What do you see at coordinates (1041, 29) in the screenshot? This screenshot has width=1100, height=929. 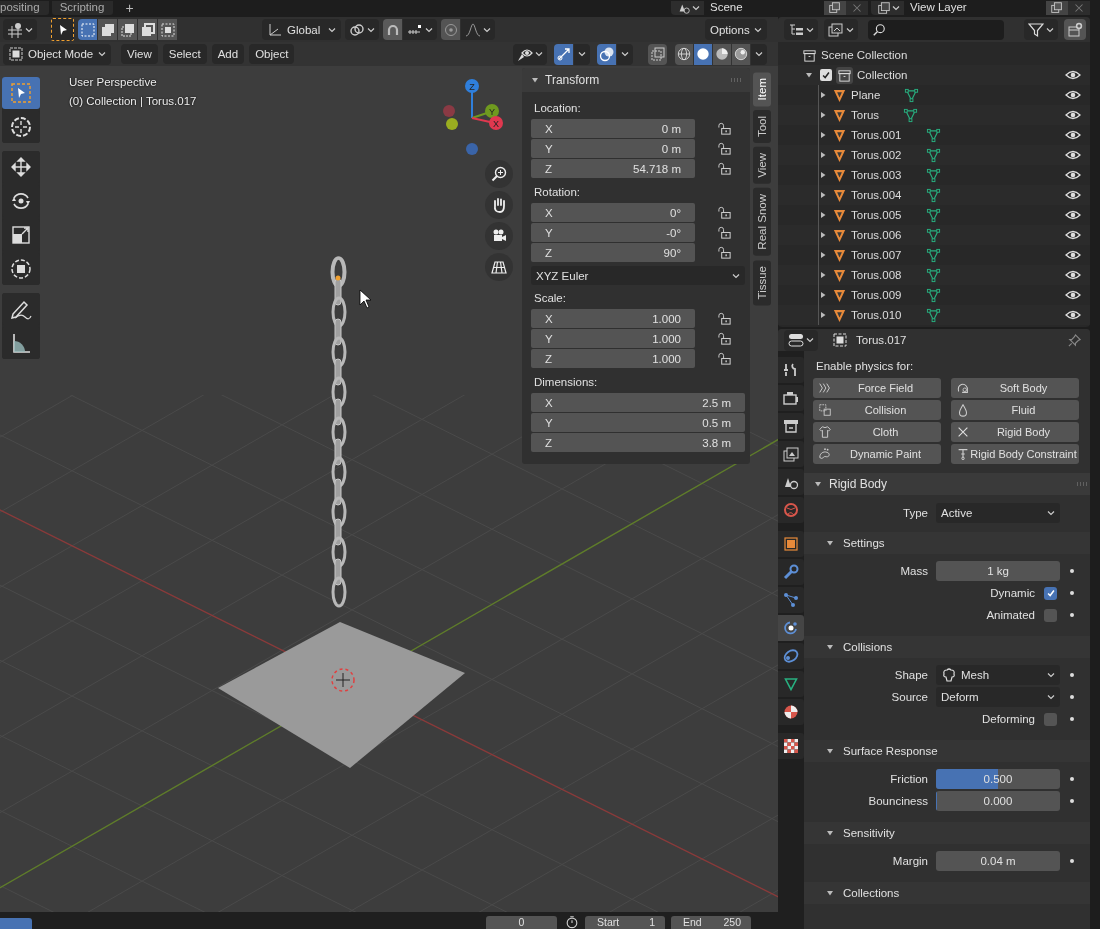 I see `filter-dropdown` at bounding box center [1041, 29].